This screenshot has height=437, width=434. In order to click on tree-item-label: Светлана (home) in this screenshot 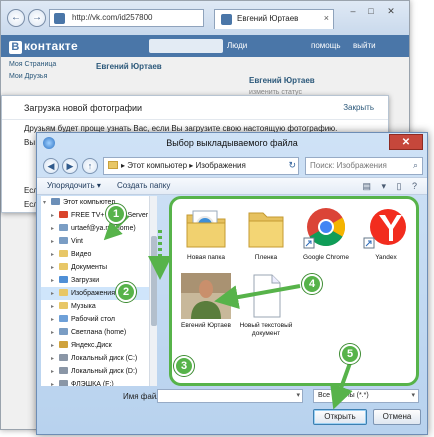, I will do `click(99, 332)`.